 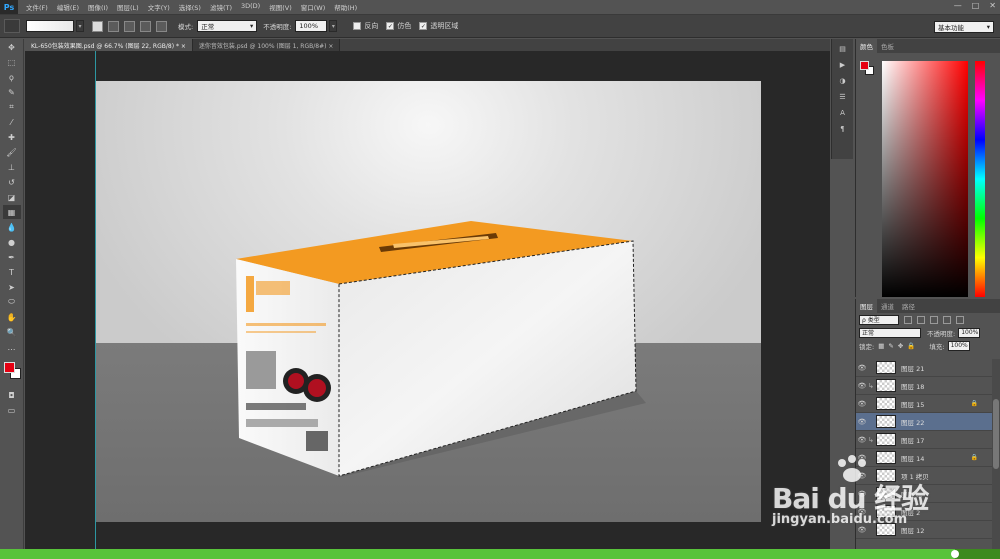 I want to click on minimize-button: —, so click(x=958, y=5).